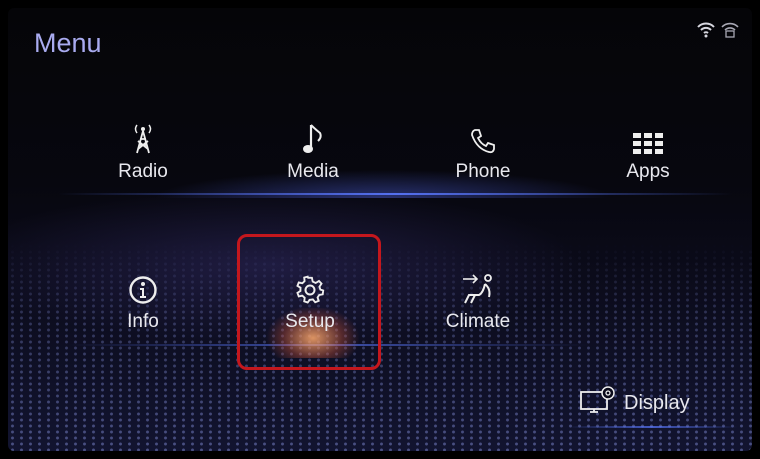  Describe the element at coordinates (730, 30) in the screenshot. I see `wifi-hotspot-icon` at that location.